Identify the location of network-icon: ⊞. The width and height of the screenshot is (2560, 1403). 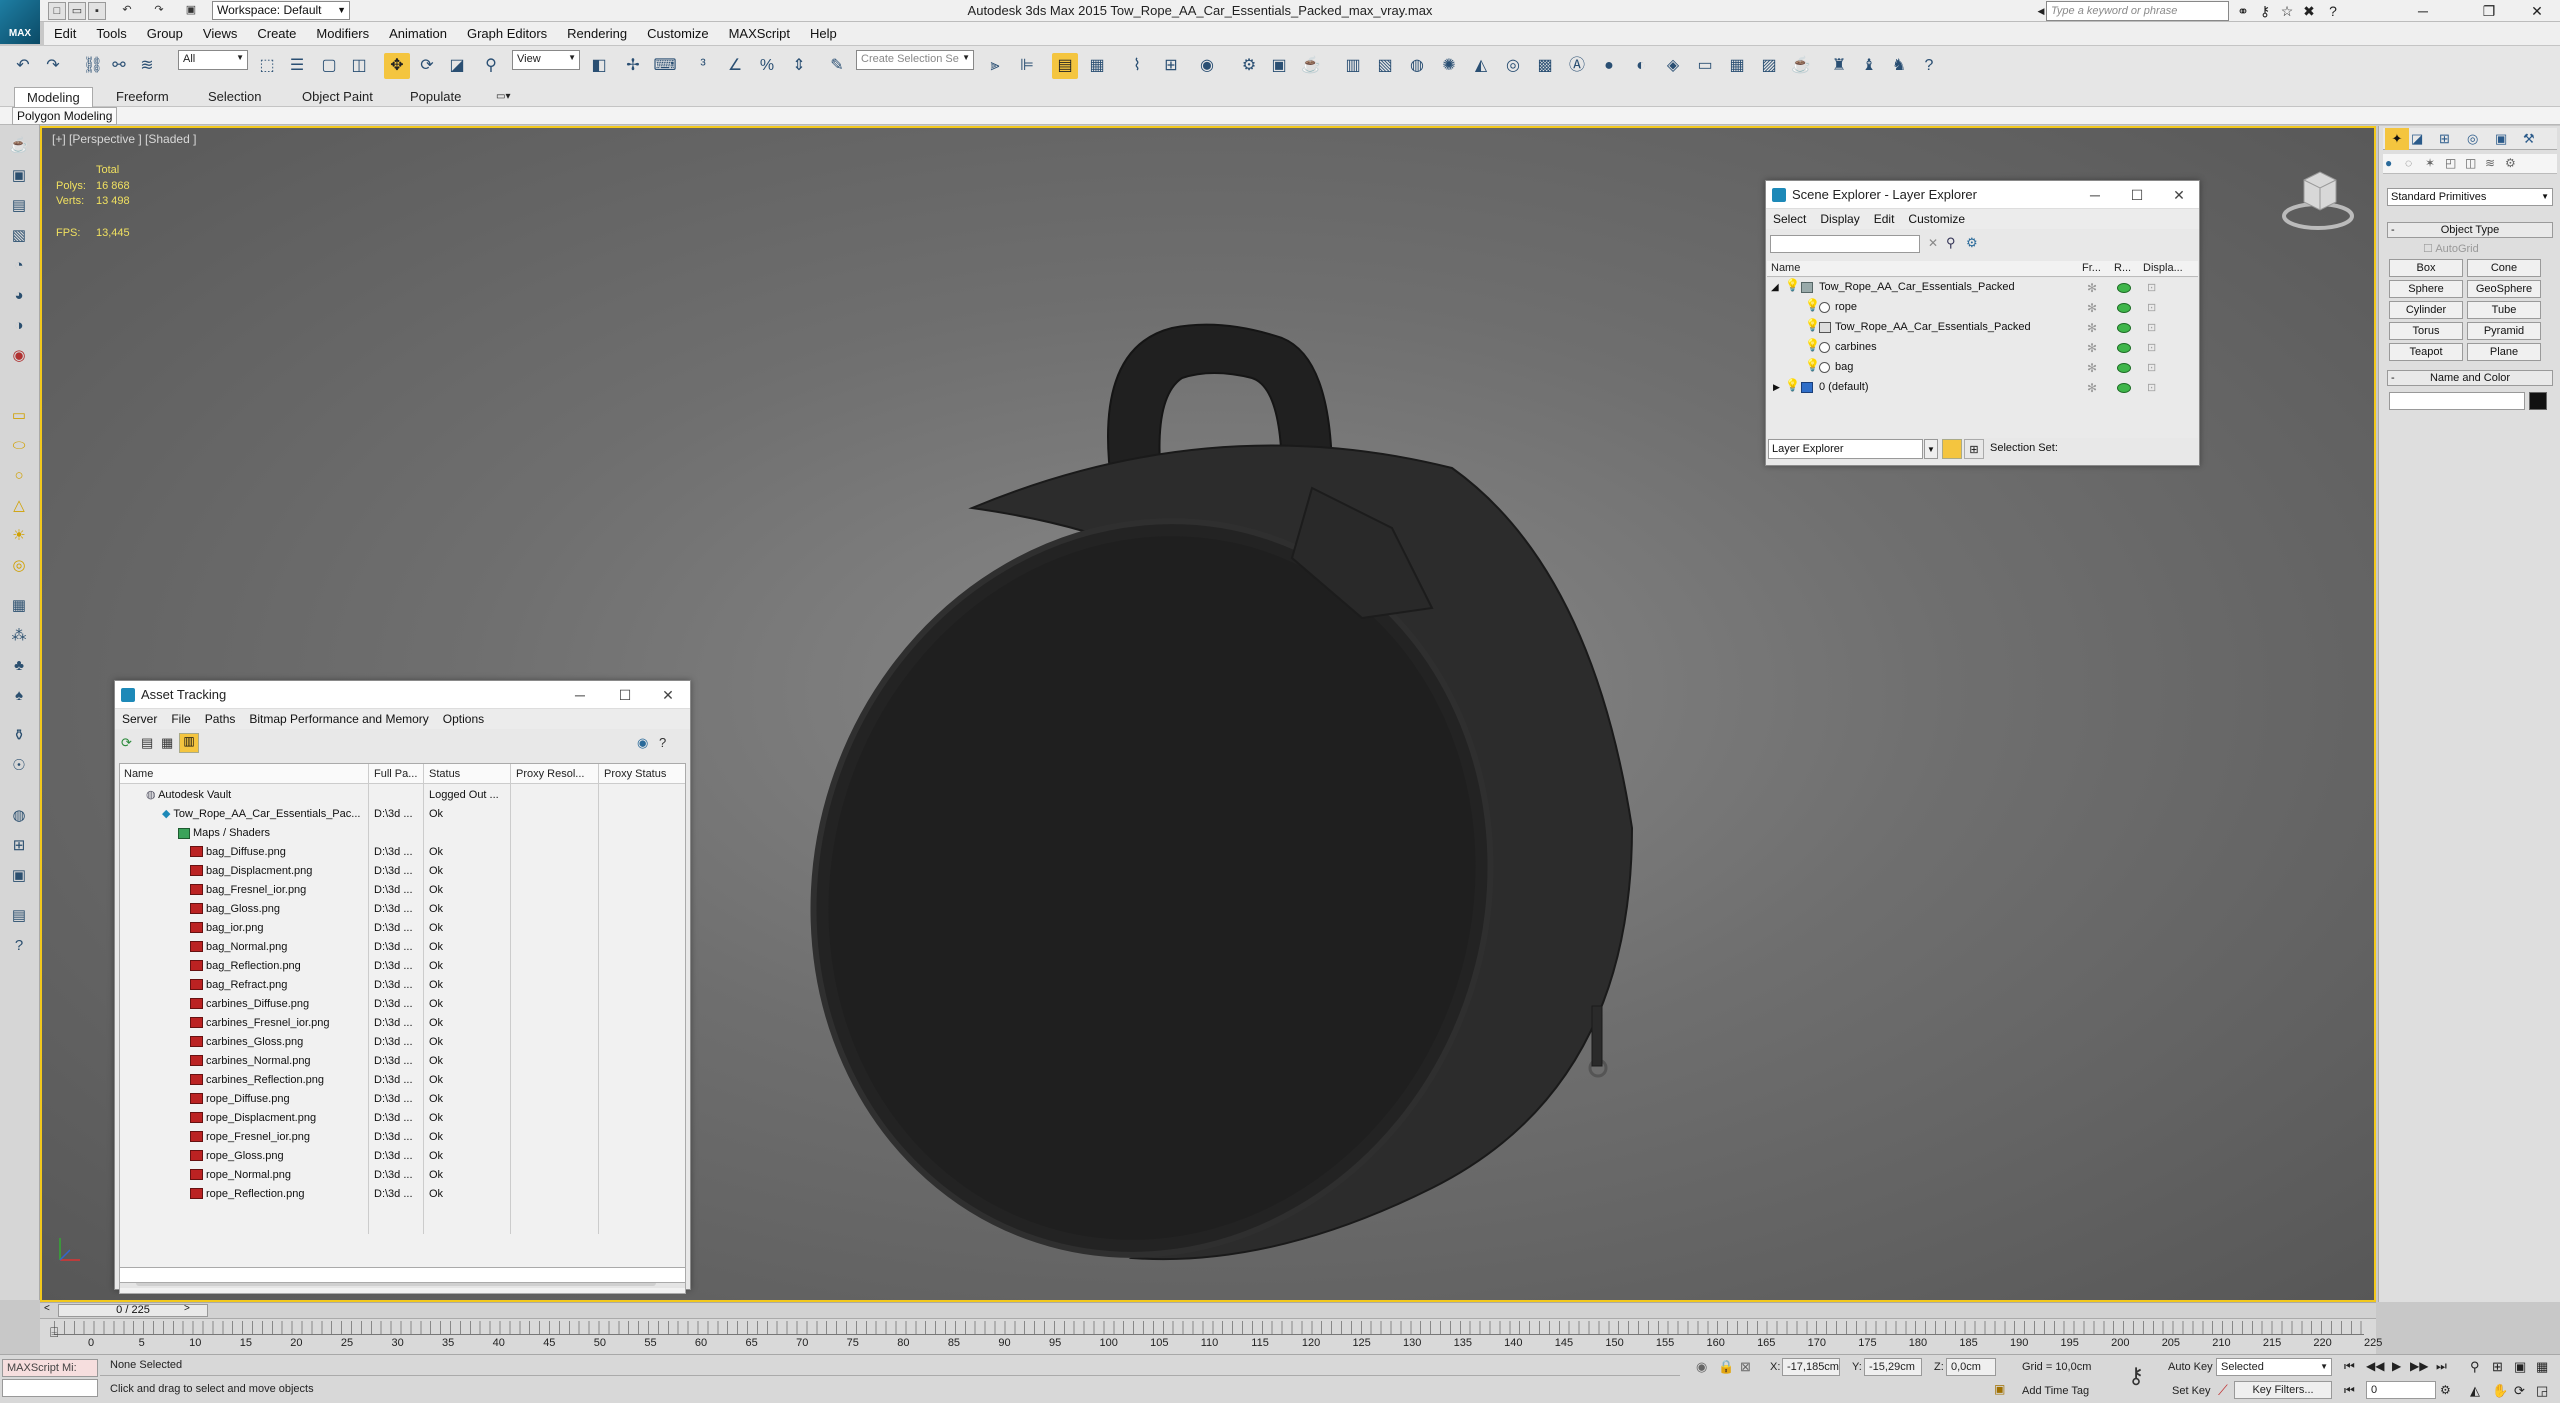
(19, 846).